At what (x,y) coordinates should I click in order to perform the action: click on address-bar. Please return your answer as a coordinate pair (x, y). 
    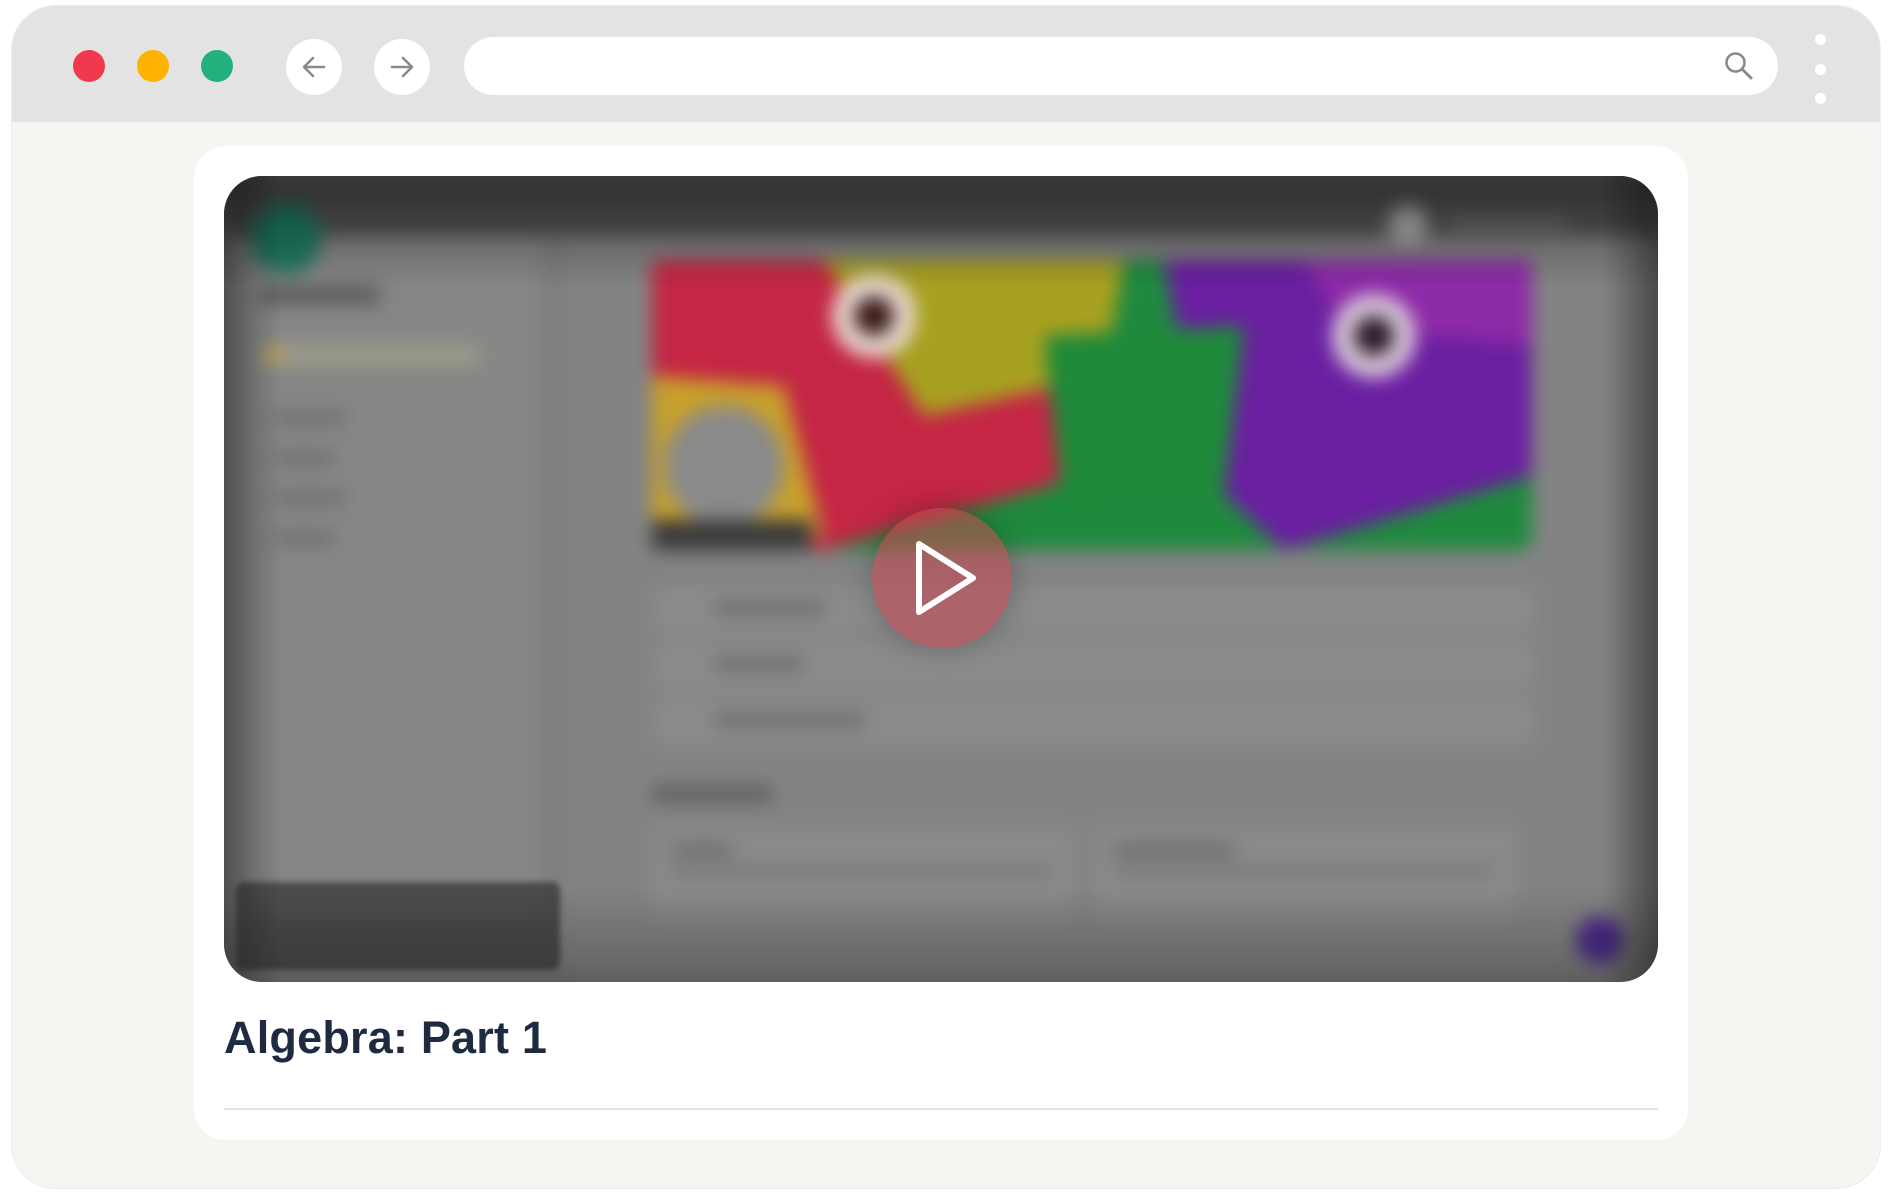
    Looking at the image, I should click on (1121, 66).